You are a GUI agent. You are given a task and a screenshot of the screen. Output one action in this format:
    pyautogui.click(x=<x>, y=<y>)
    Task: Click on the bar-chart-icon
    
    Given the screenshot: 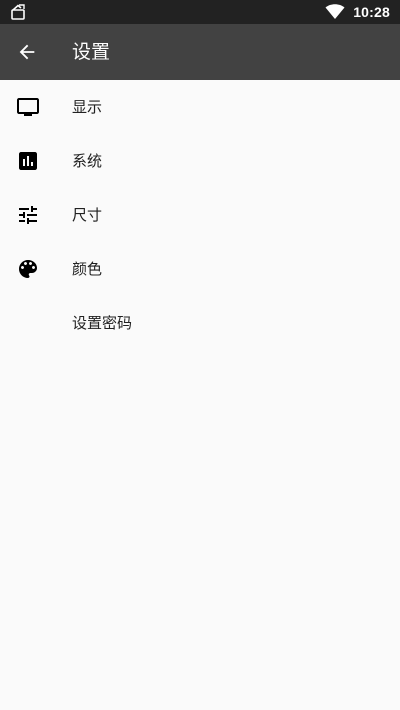 What is the action you would take?
    pyautogui.click(x=28, y=161)
    